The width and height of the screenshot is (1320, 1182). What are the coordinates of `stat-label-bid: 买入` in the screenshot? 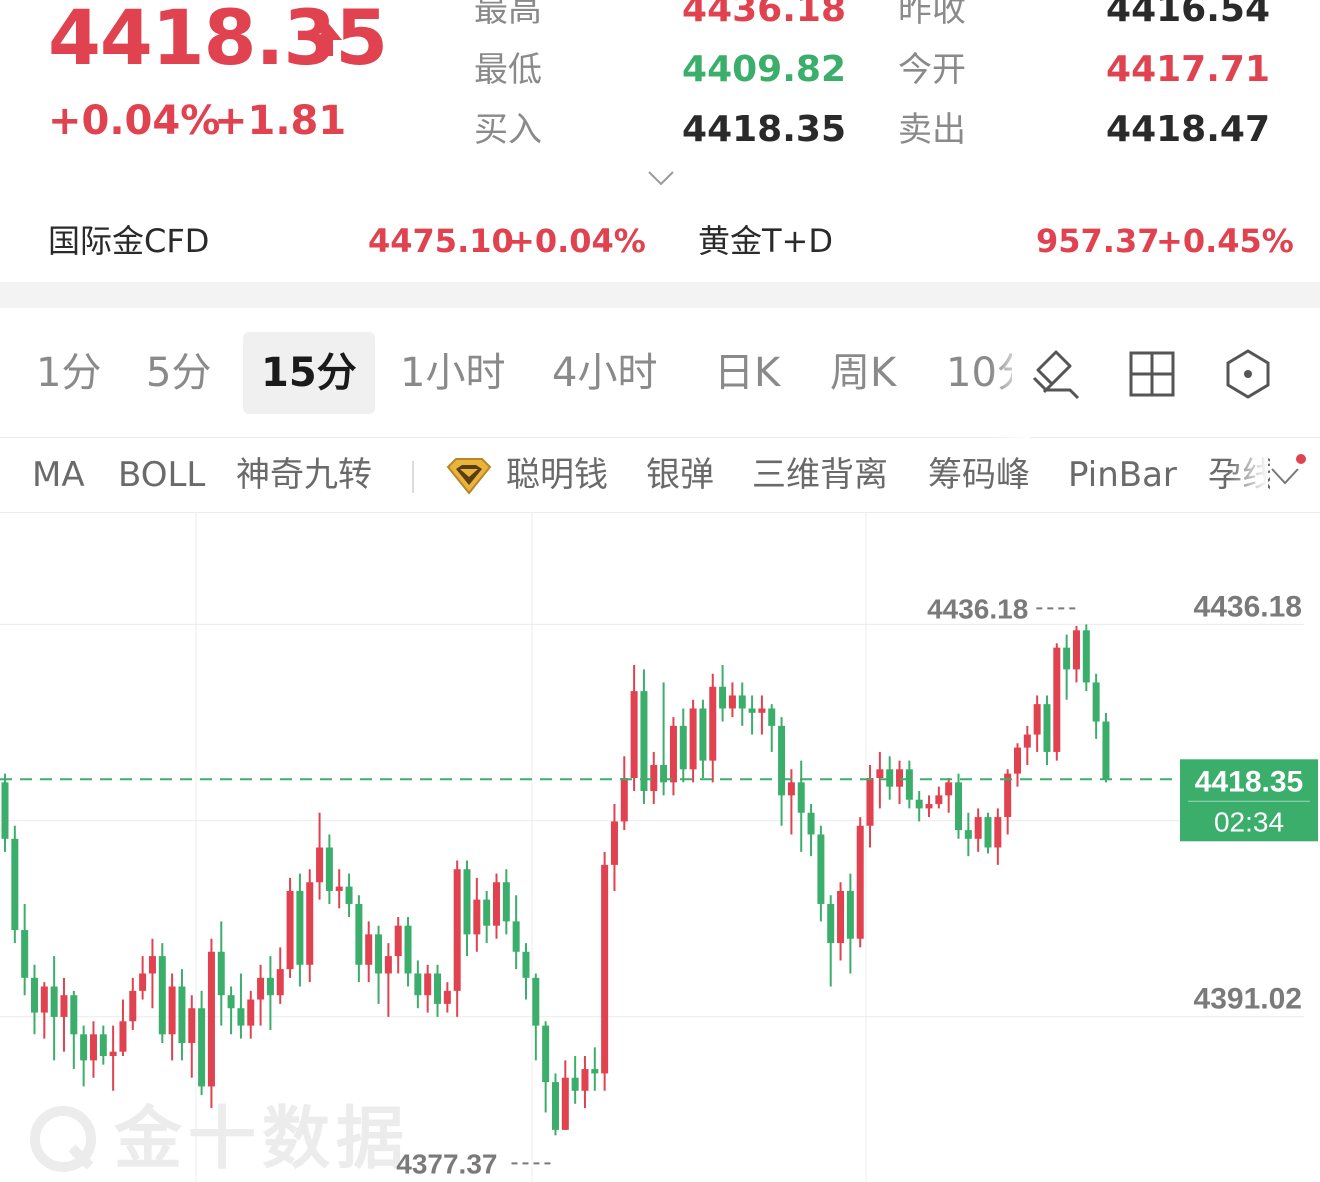 It's located at (508, 130).